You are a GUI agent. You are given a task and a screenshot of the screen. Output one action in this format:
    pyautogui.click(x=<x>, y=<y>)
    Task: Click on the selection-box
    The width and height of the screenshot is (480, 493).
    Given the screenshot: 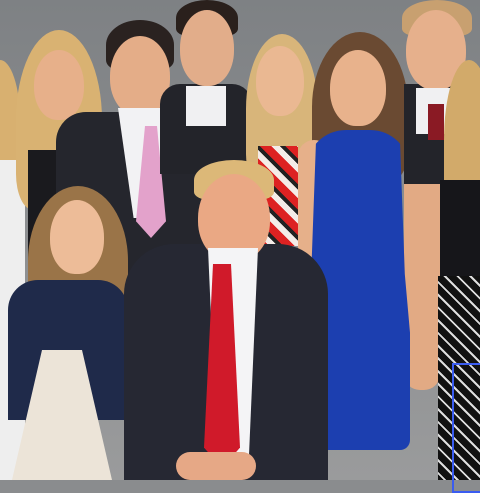 What is the action you would take?
    pyautogui.click(x=466, y=428)
    